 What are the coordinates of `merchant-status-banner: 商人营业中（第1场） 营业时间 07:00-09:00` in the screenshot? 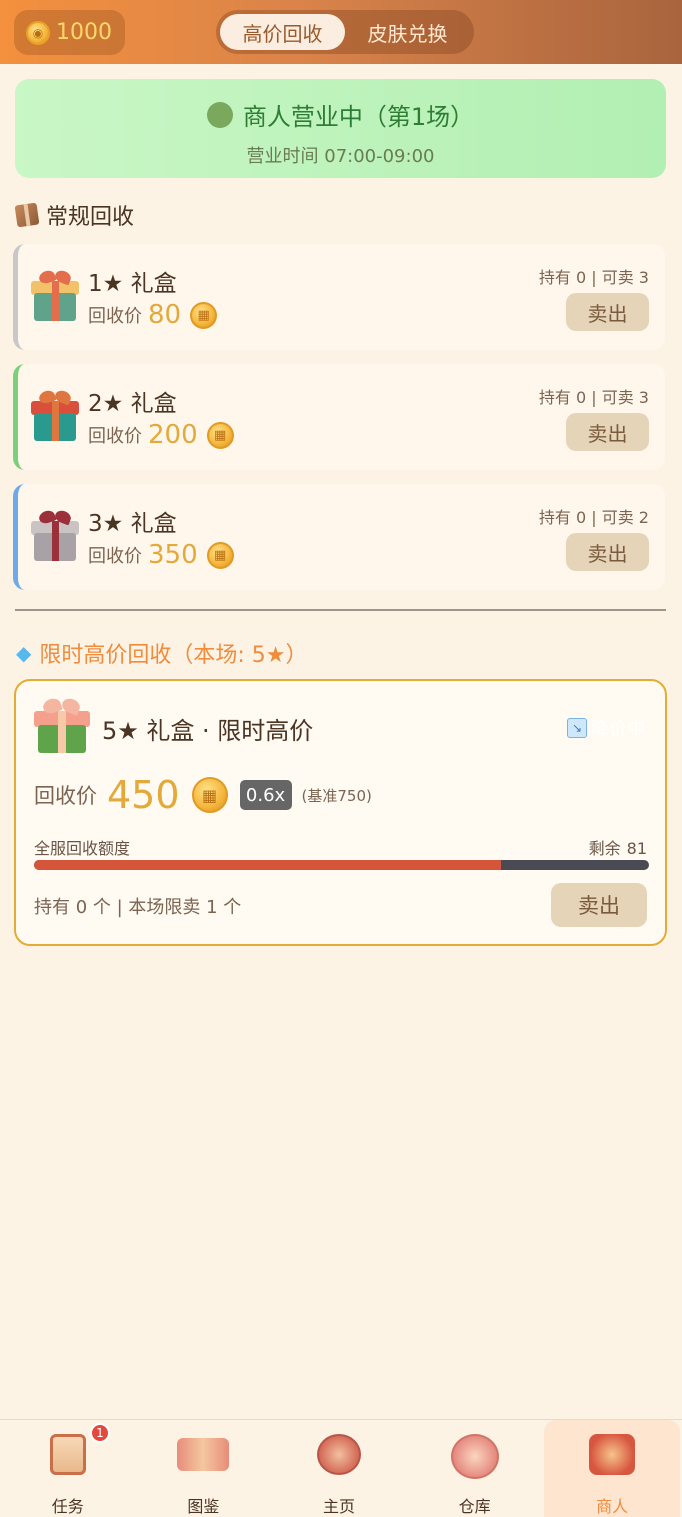 It's located at (340, 128).